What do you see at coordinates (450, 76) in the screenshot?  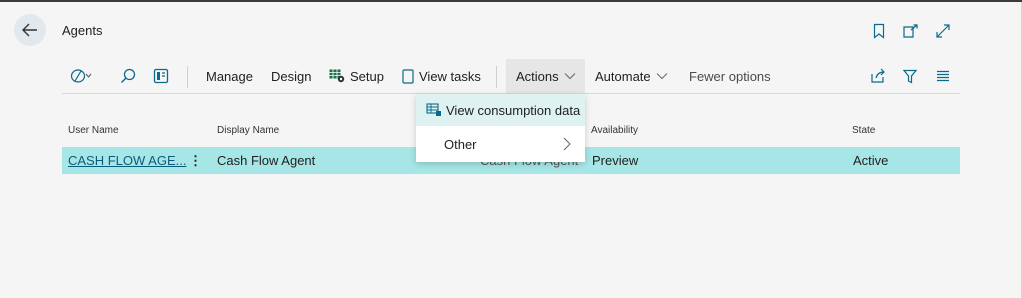 I see `view-tasks-label: View tasks` at bounding box center [450, 76].